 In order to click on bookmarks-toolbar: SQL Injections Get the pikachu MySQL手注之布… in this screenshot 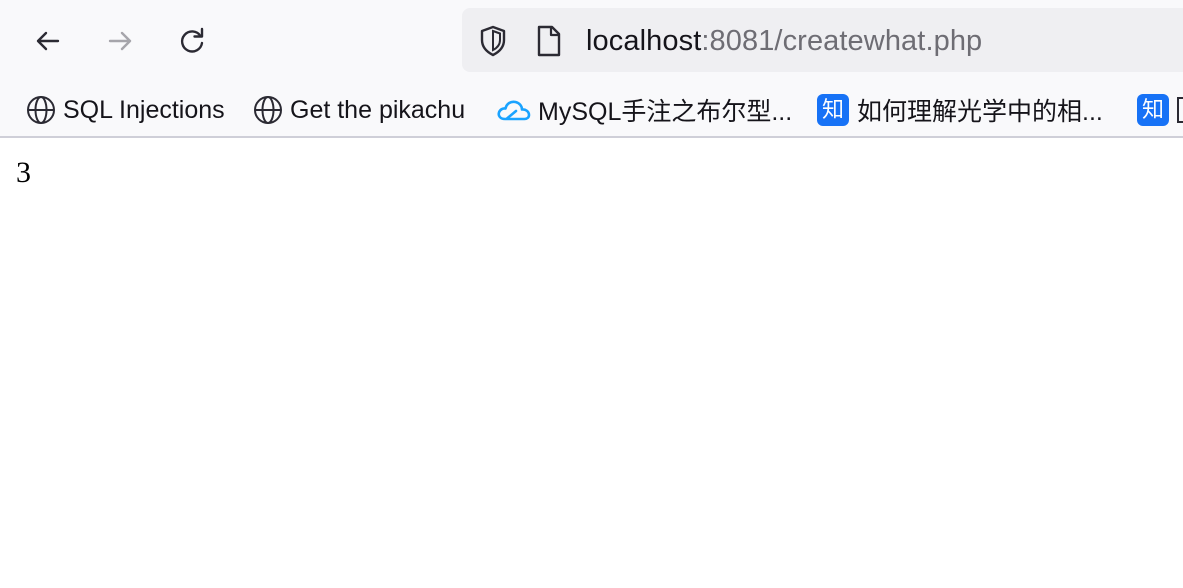, I will do `click(591, 111)`.